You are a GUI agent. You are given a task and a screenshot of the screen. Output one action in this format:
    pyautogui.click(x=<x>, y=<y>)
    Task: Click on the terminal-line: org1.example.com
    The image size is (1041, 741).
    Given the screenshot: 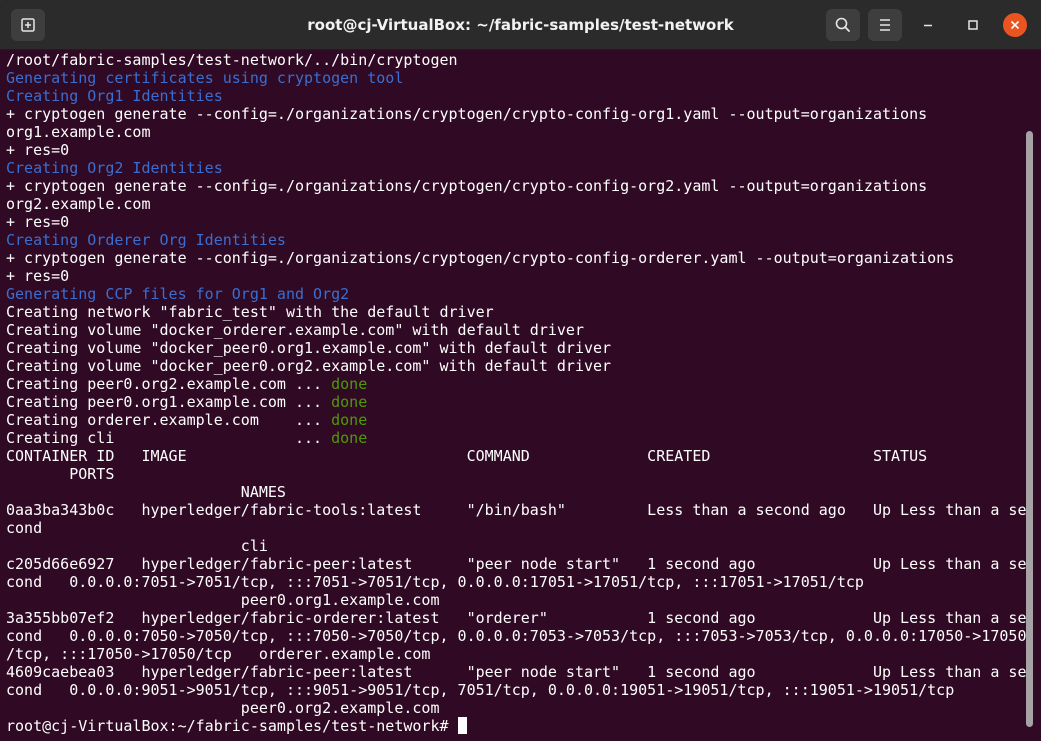 What is the action you would take?
    pyautogui.click(x=518, y=132)
    